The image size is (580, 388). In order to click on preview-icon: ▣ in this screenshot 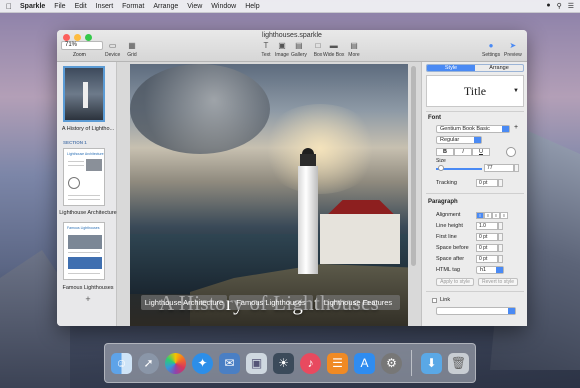, I will do `click(256, 363)`.